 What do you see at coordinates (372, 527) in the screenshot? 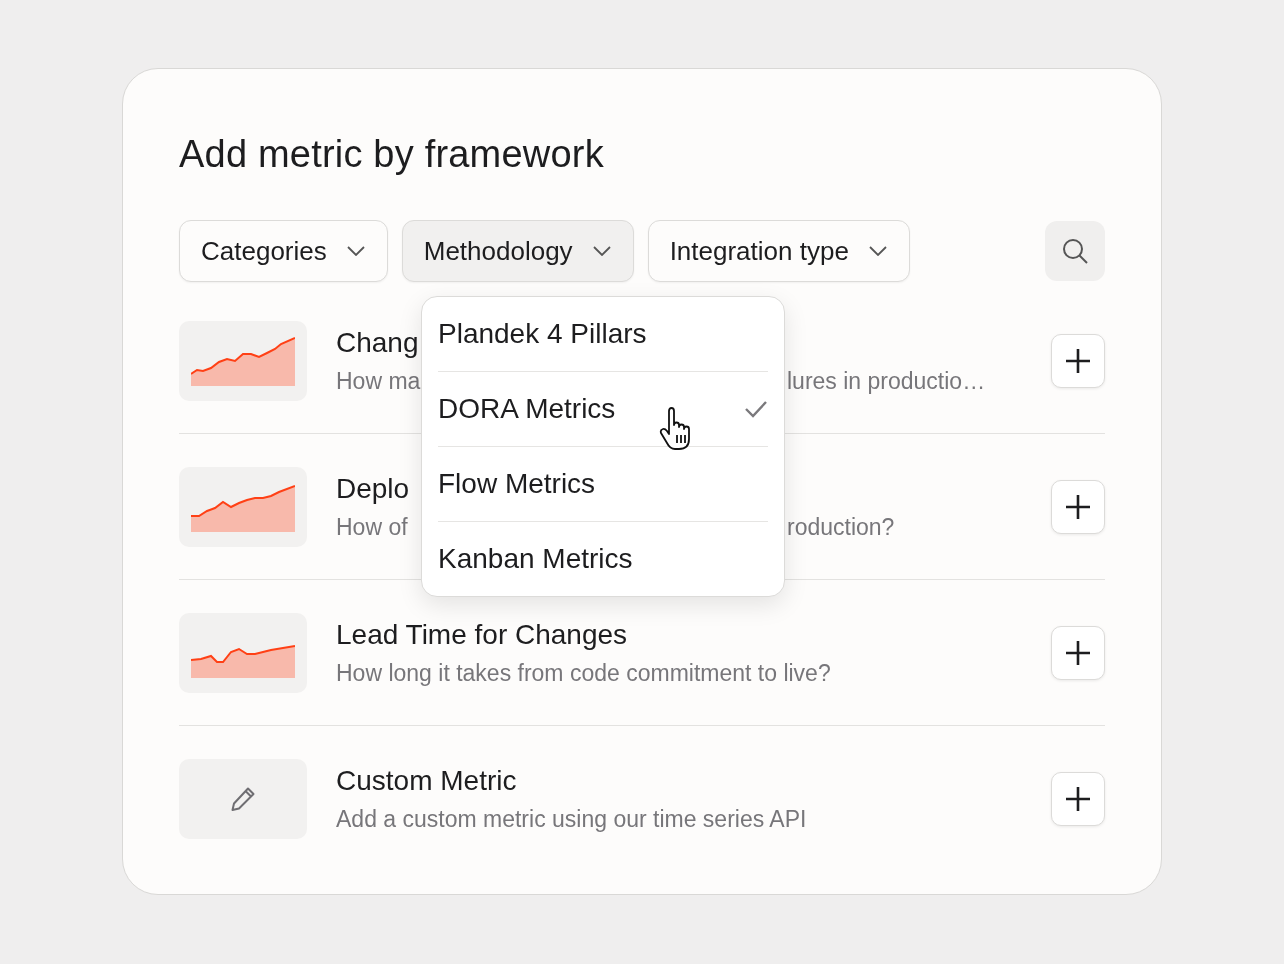
I see `metric-description: How of` at bounding box center [372, 527].